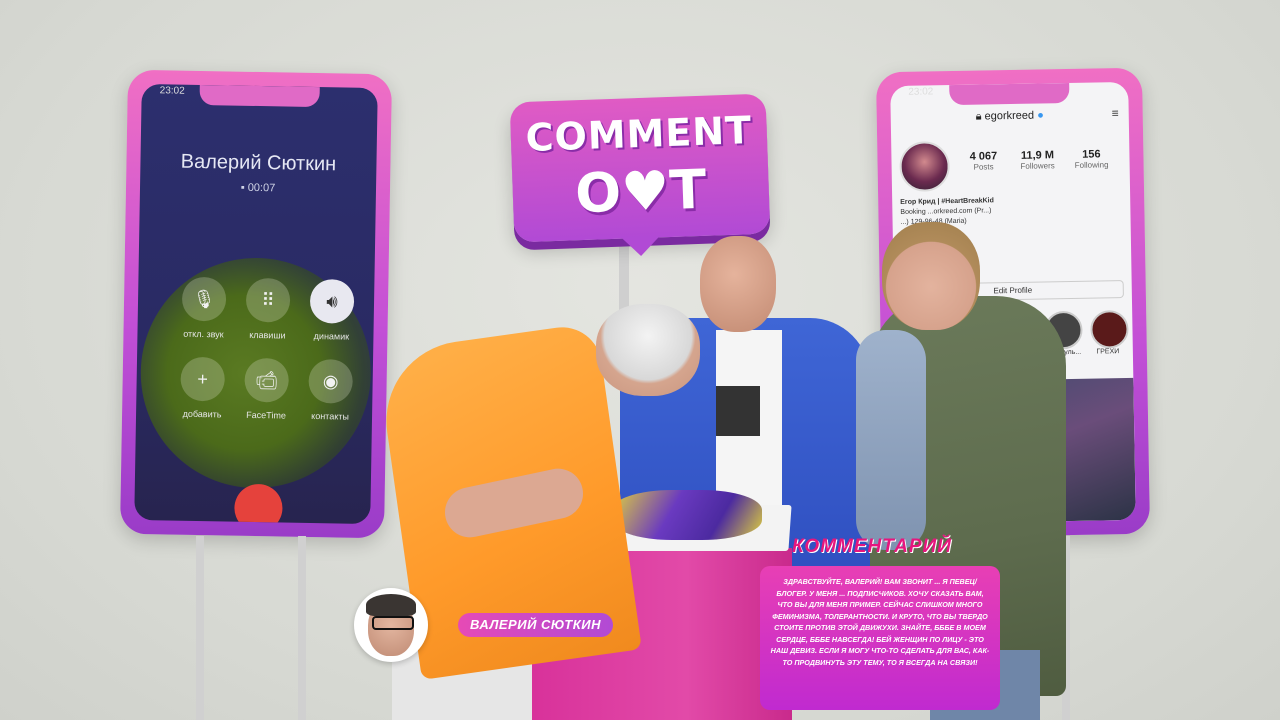  What do you see at coordinates (1037, 155) in the screenshot?
I see `stat-value: 11,9 M` at bounding box center [1037, 155].